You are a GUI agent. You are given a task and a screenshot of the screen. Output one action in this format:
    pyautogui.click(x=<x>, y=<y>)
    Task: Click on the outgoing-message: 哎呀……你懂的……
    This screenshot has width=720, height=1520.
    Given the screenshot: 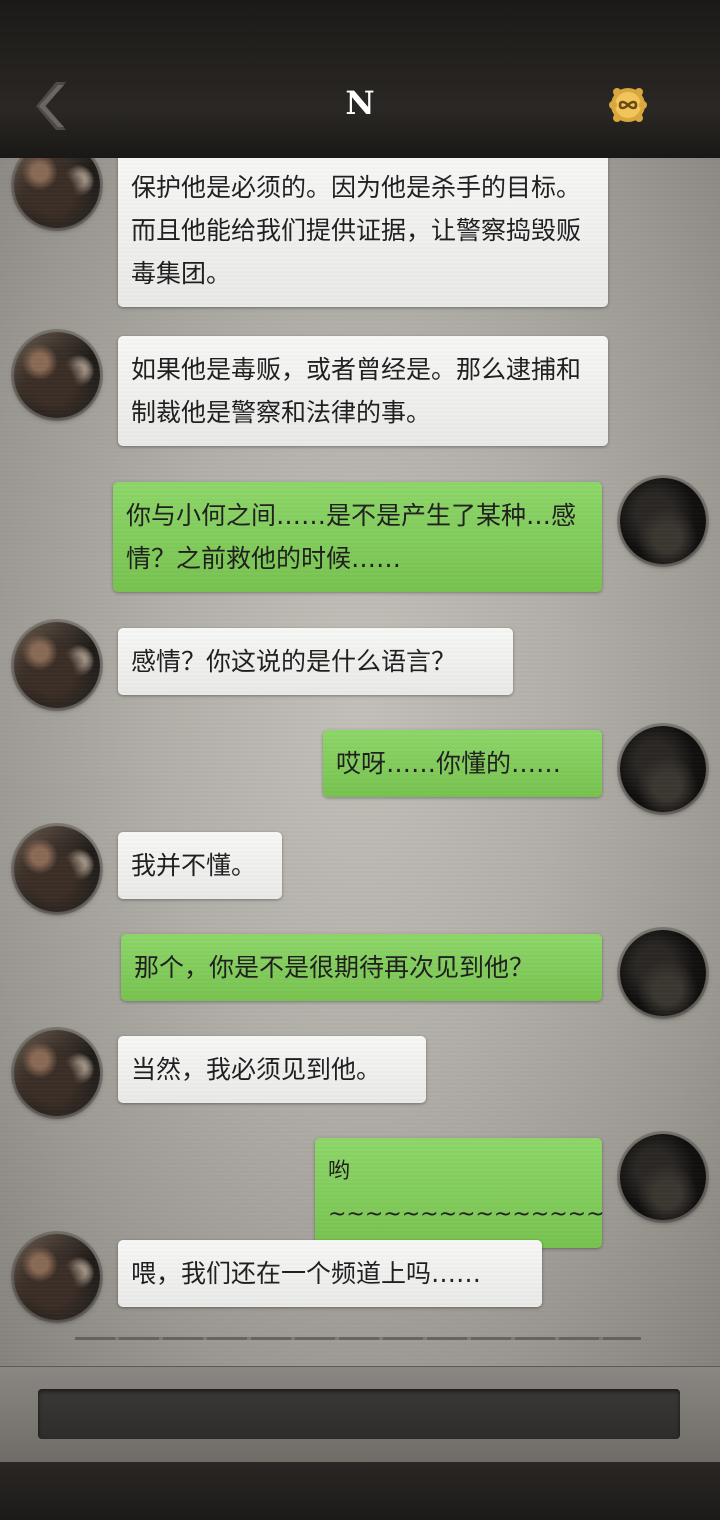 What is the action you would take?
    pyautogui.click(x=462, y=763)
    